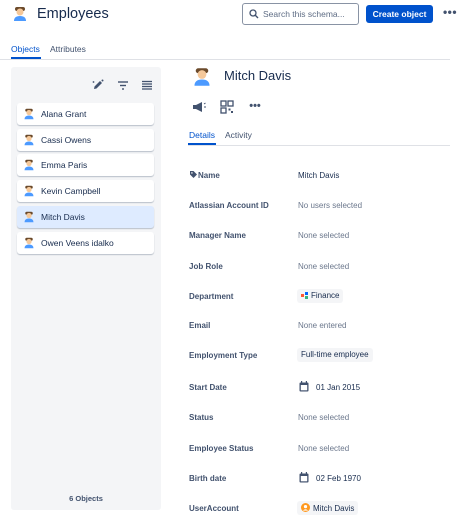 Image resolution: width=474 pixels, height=516 pixels. What do you see at coordinates (193, 174) in the screenshot?
I see `tag-icon` at bounding box center [193, 174].